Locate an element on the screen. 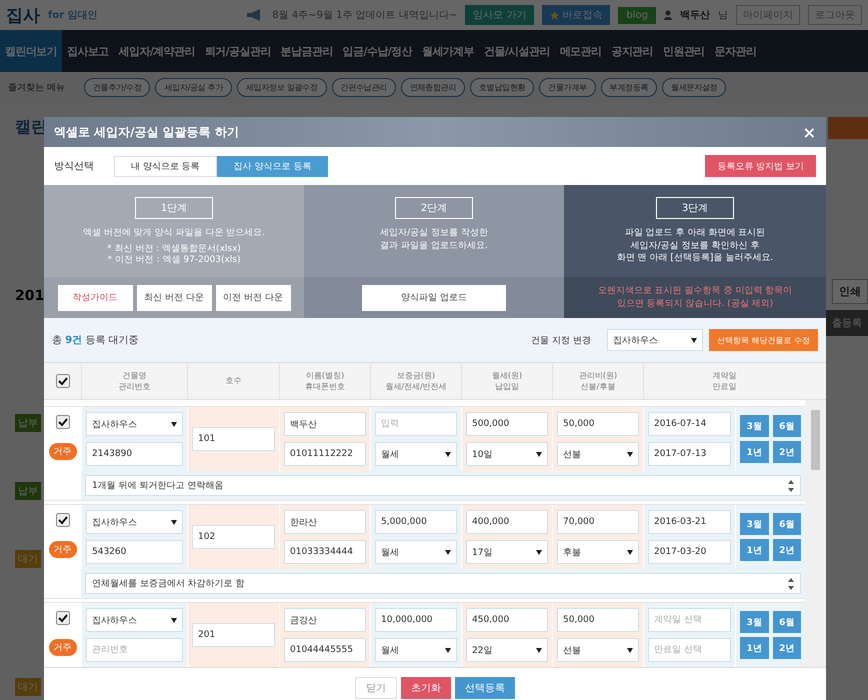  name-field: 한라산 is located at coordinates (325, 522).